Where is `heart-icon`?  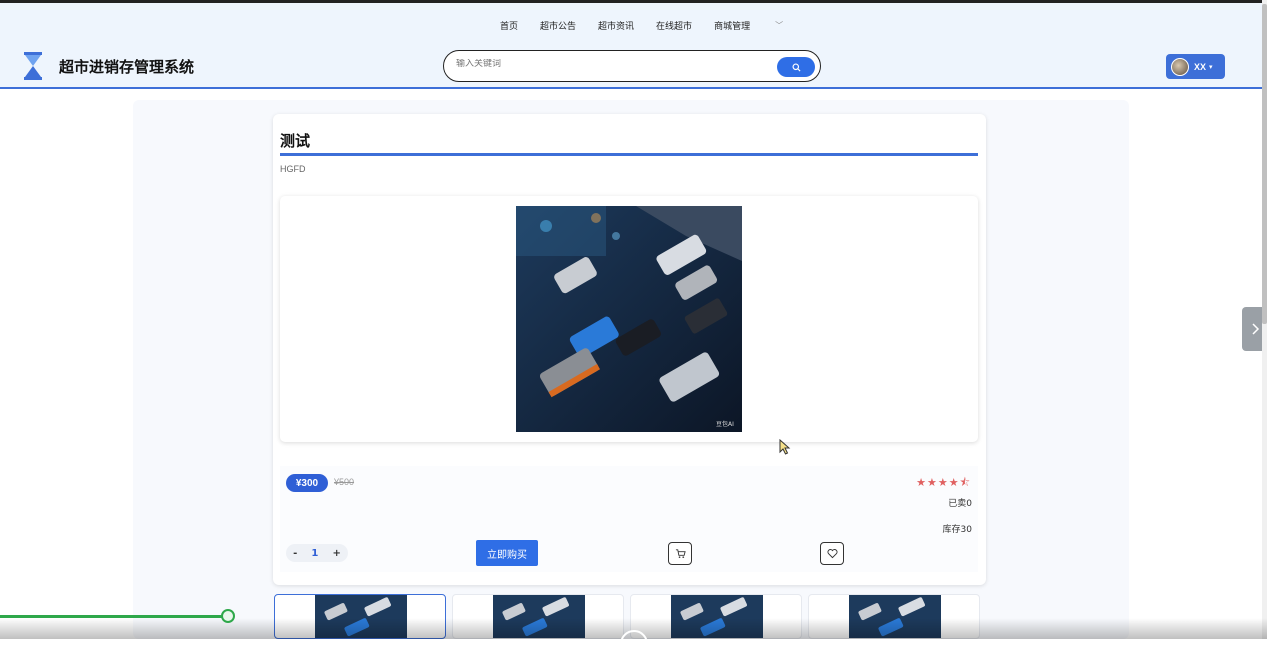 heart-icon is located at coordinates (832, 554).